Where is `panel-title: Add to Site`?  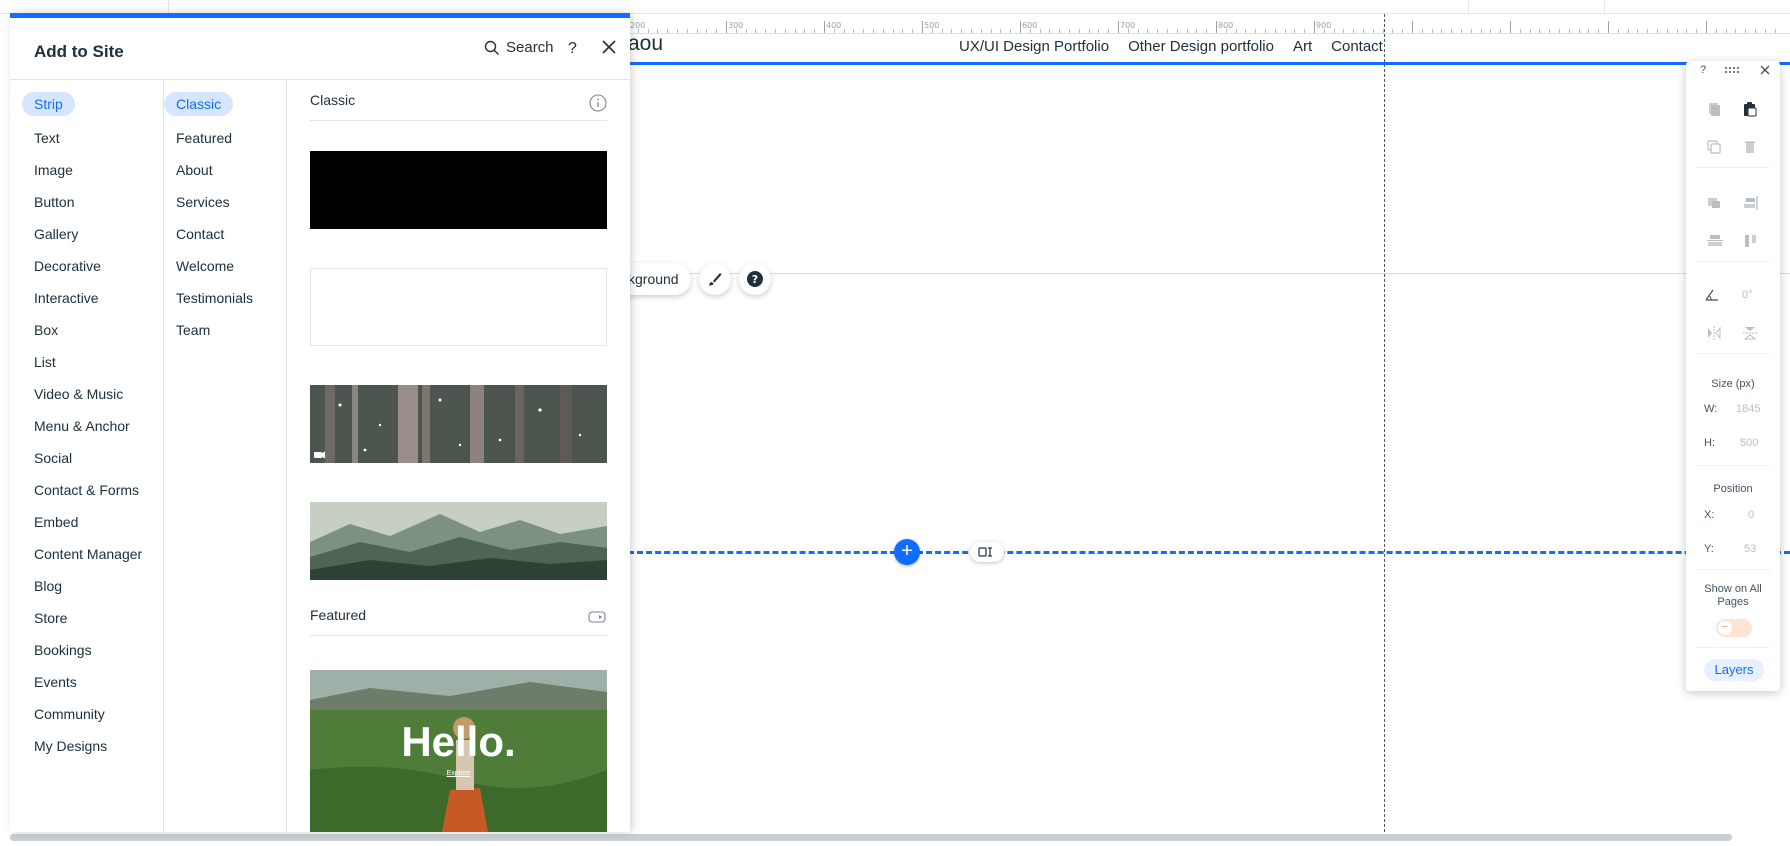
panel-title: Add to Site is located at coordinates (79, 51).